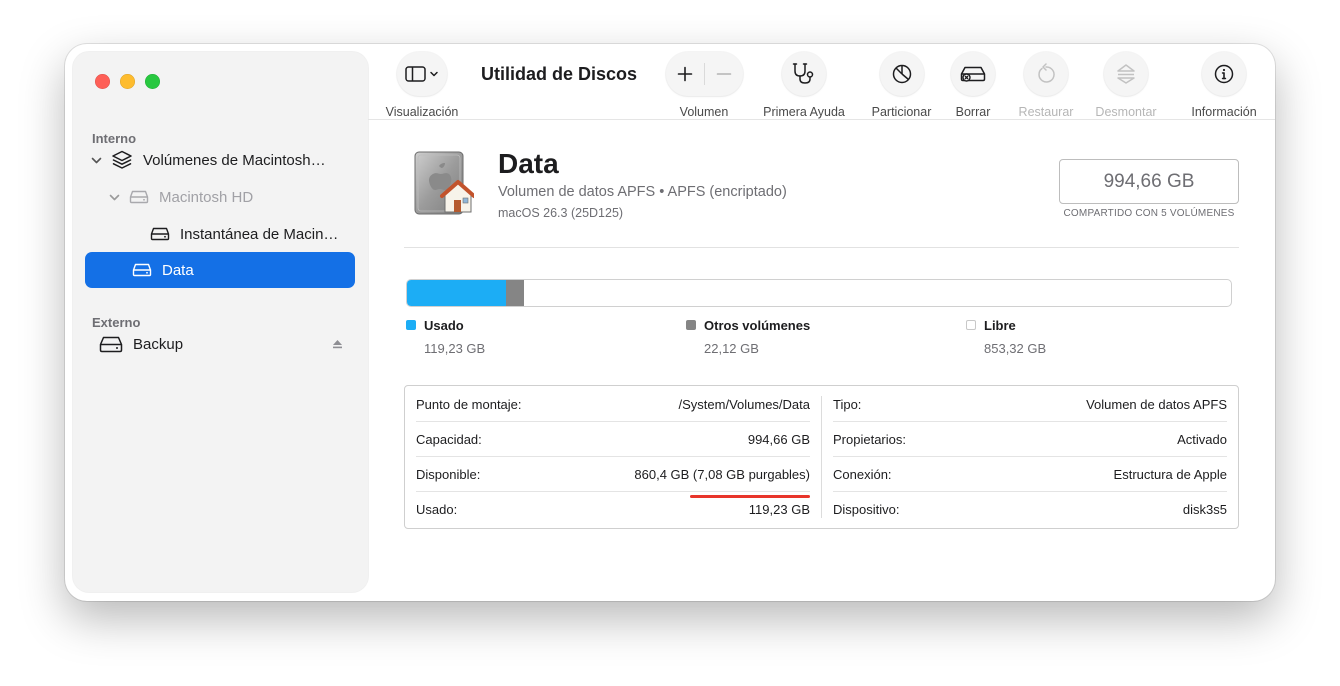  I want to click on window-title: Utilidad de Discos, so click(559, 74).